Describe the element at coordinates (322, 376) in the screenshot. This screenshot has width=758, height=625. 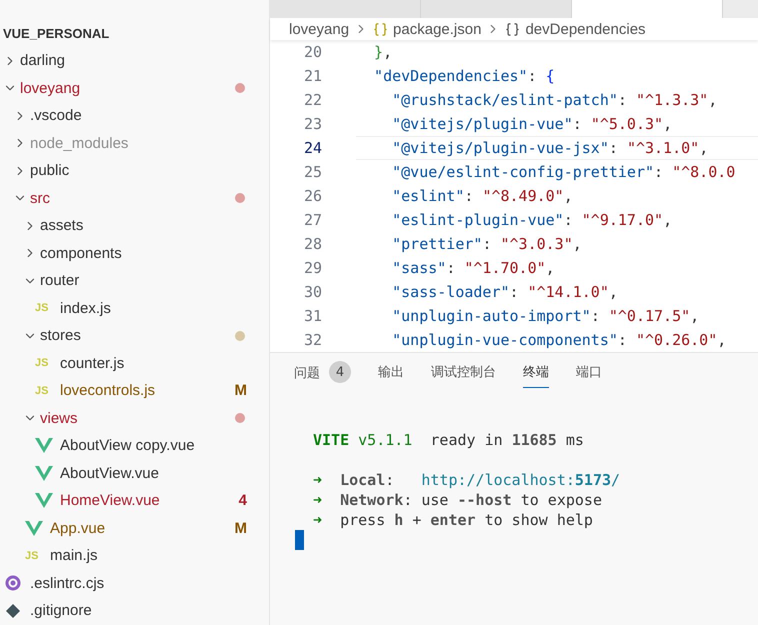
I see `panel-tab: 问题 4` at that location.